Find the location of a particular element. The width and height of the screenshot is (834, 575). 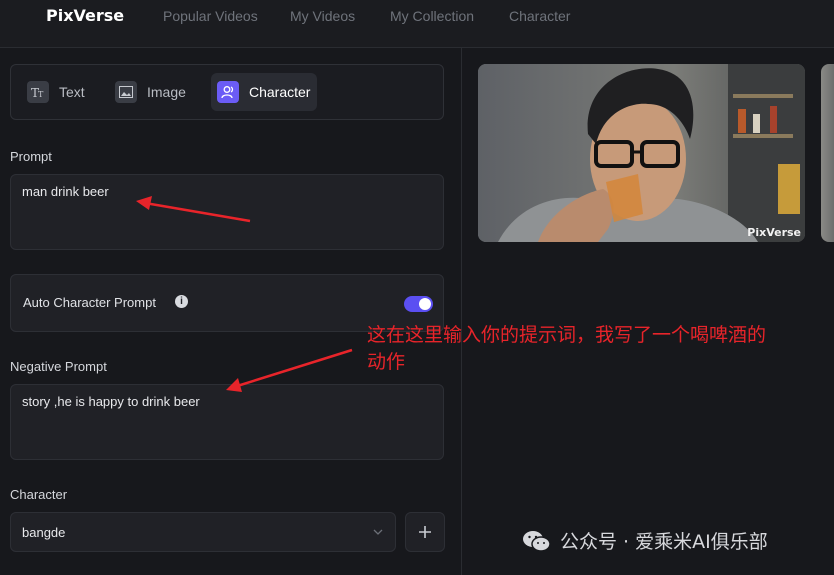

annotation-note: 这在这里输入你的提示词，我写了一个喝啤酒的 动作 is located at coordinates (592, 349).